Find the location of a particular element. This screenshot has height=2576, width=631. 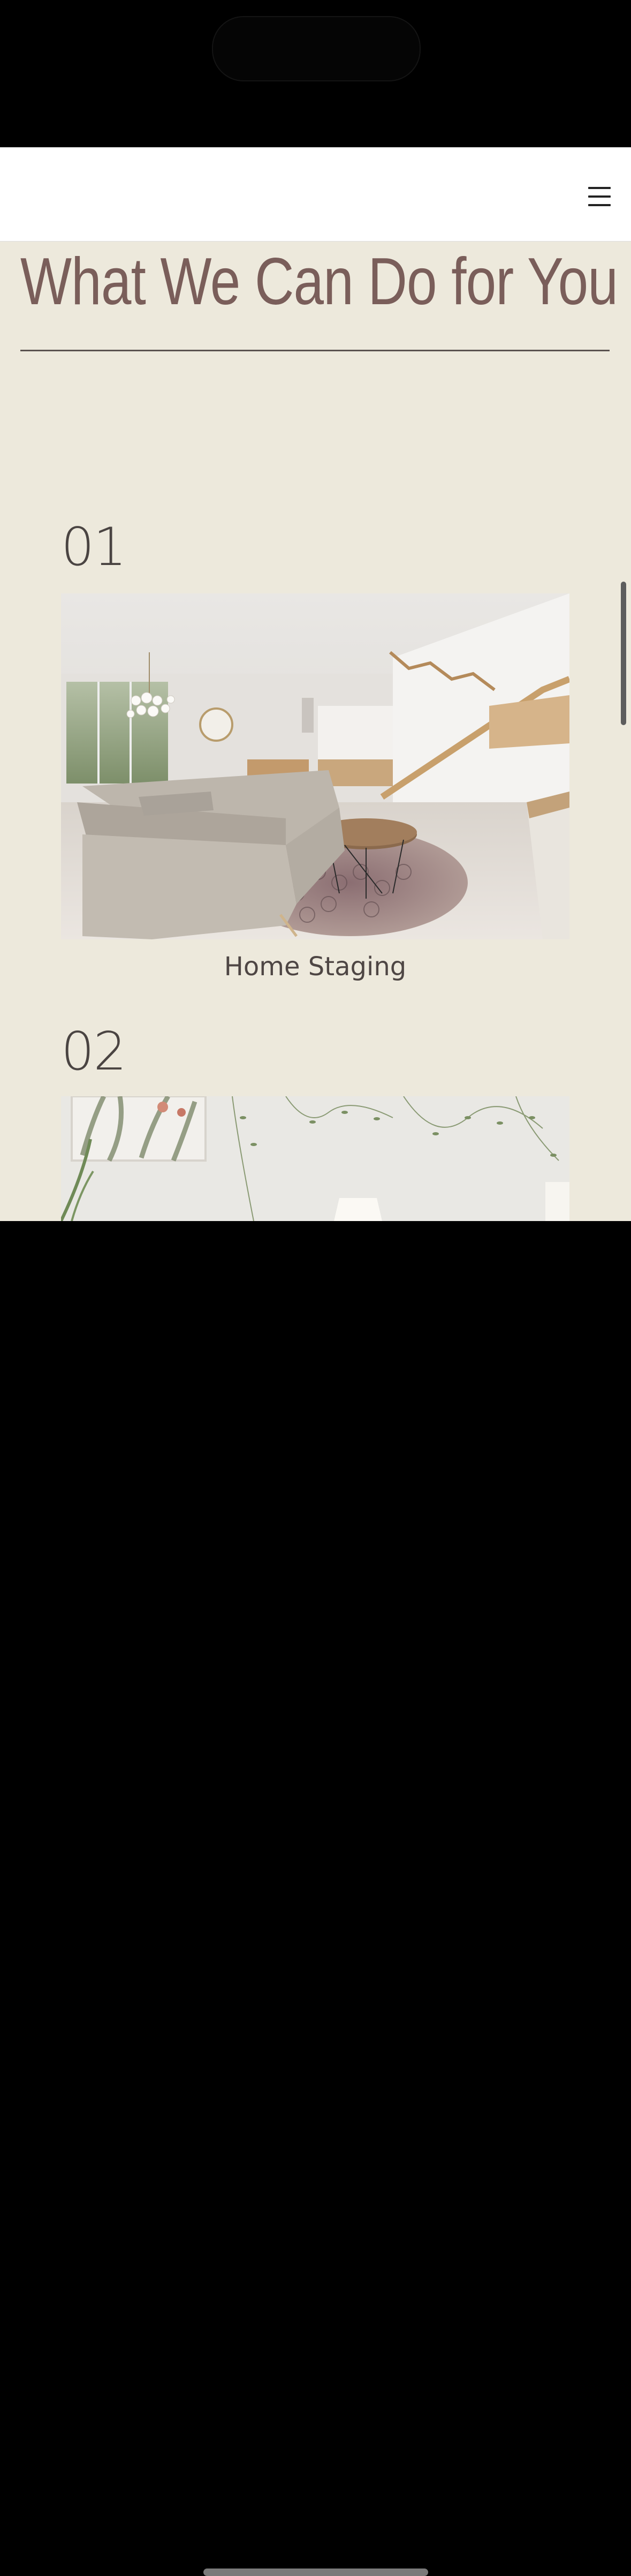

service-number: 02 is located at coordinates (94, 1051).